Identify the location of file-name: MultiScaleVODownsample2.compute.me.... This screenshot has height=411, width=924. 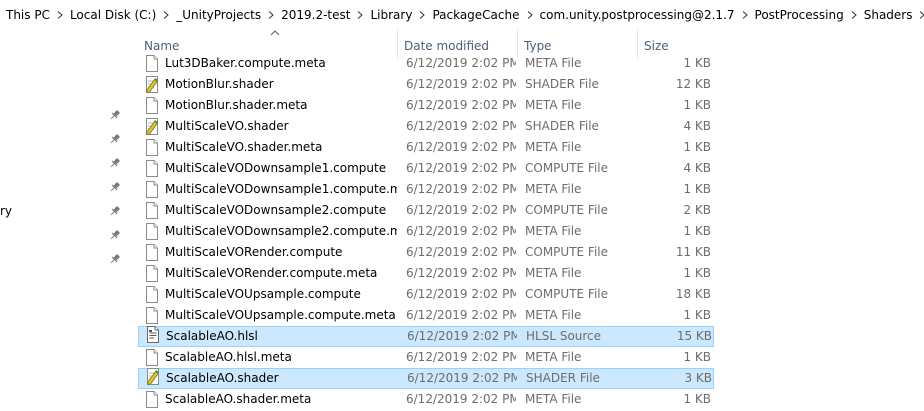
(281, 231).